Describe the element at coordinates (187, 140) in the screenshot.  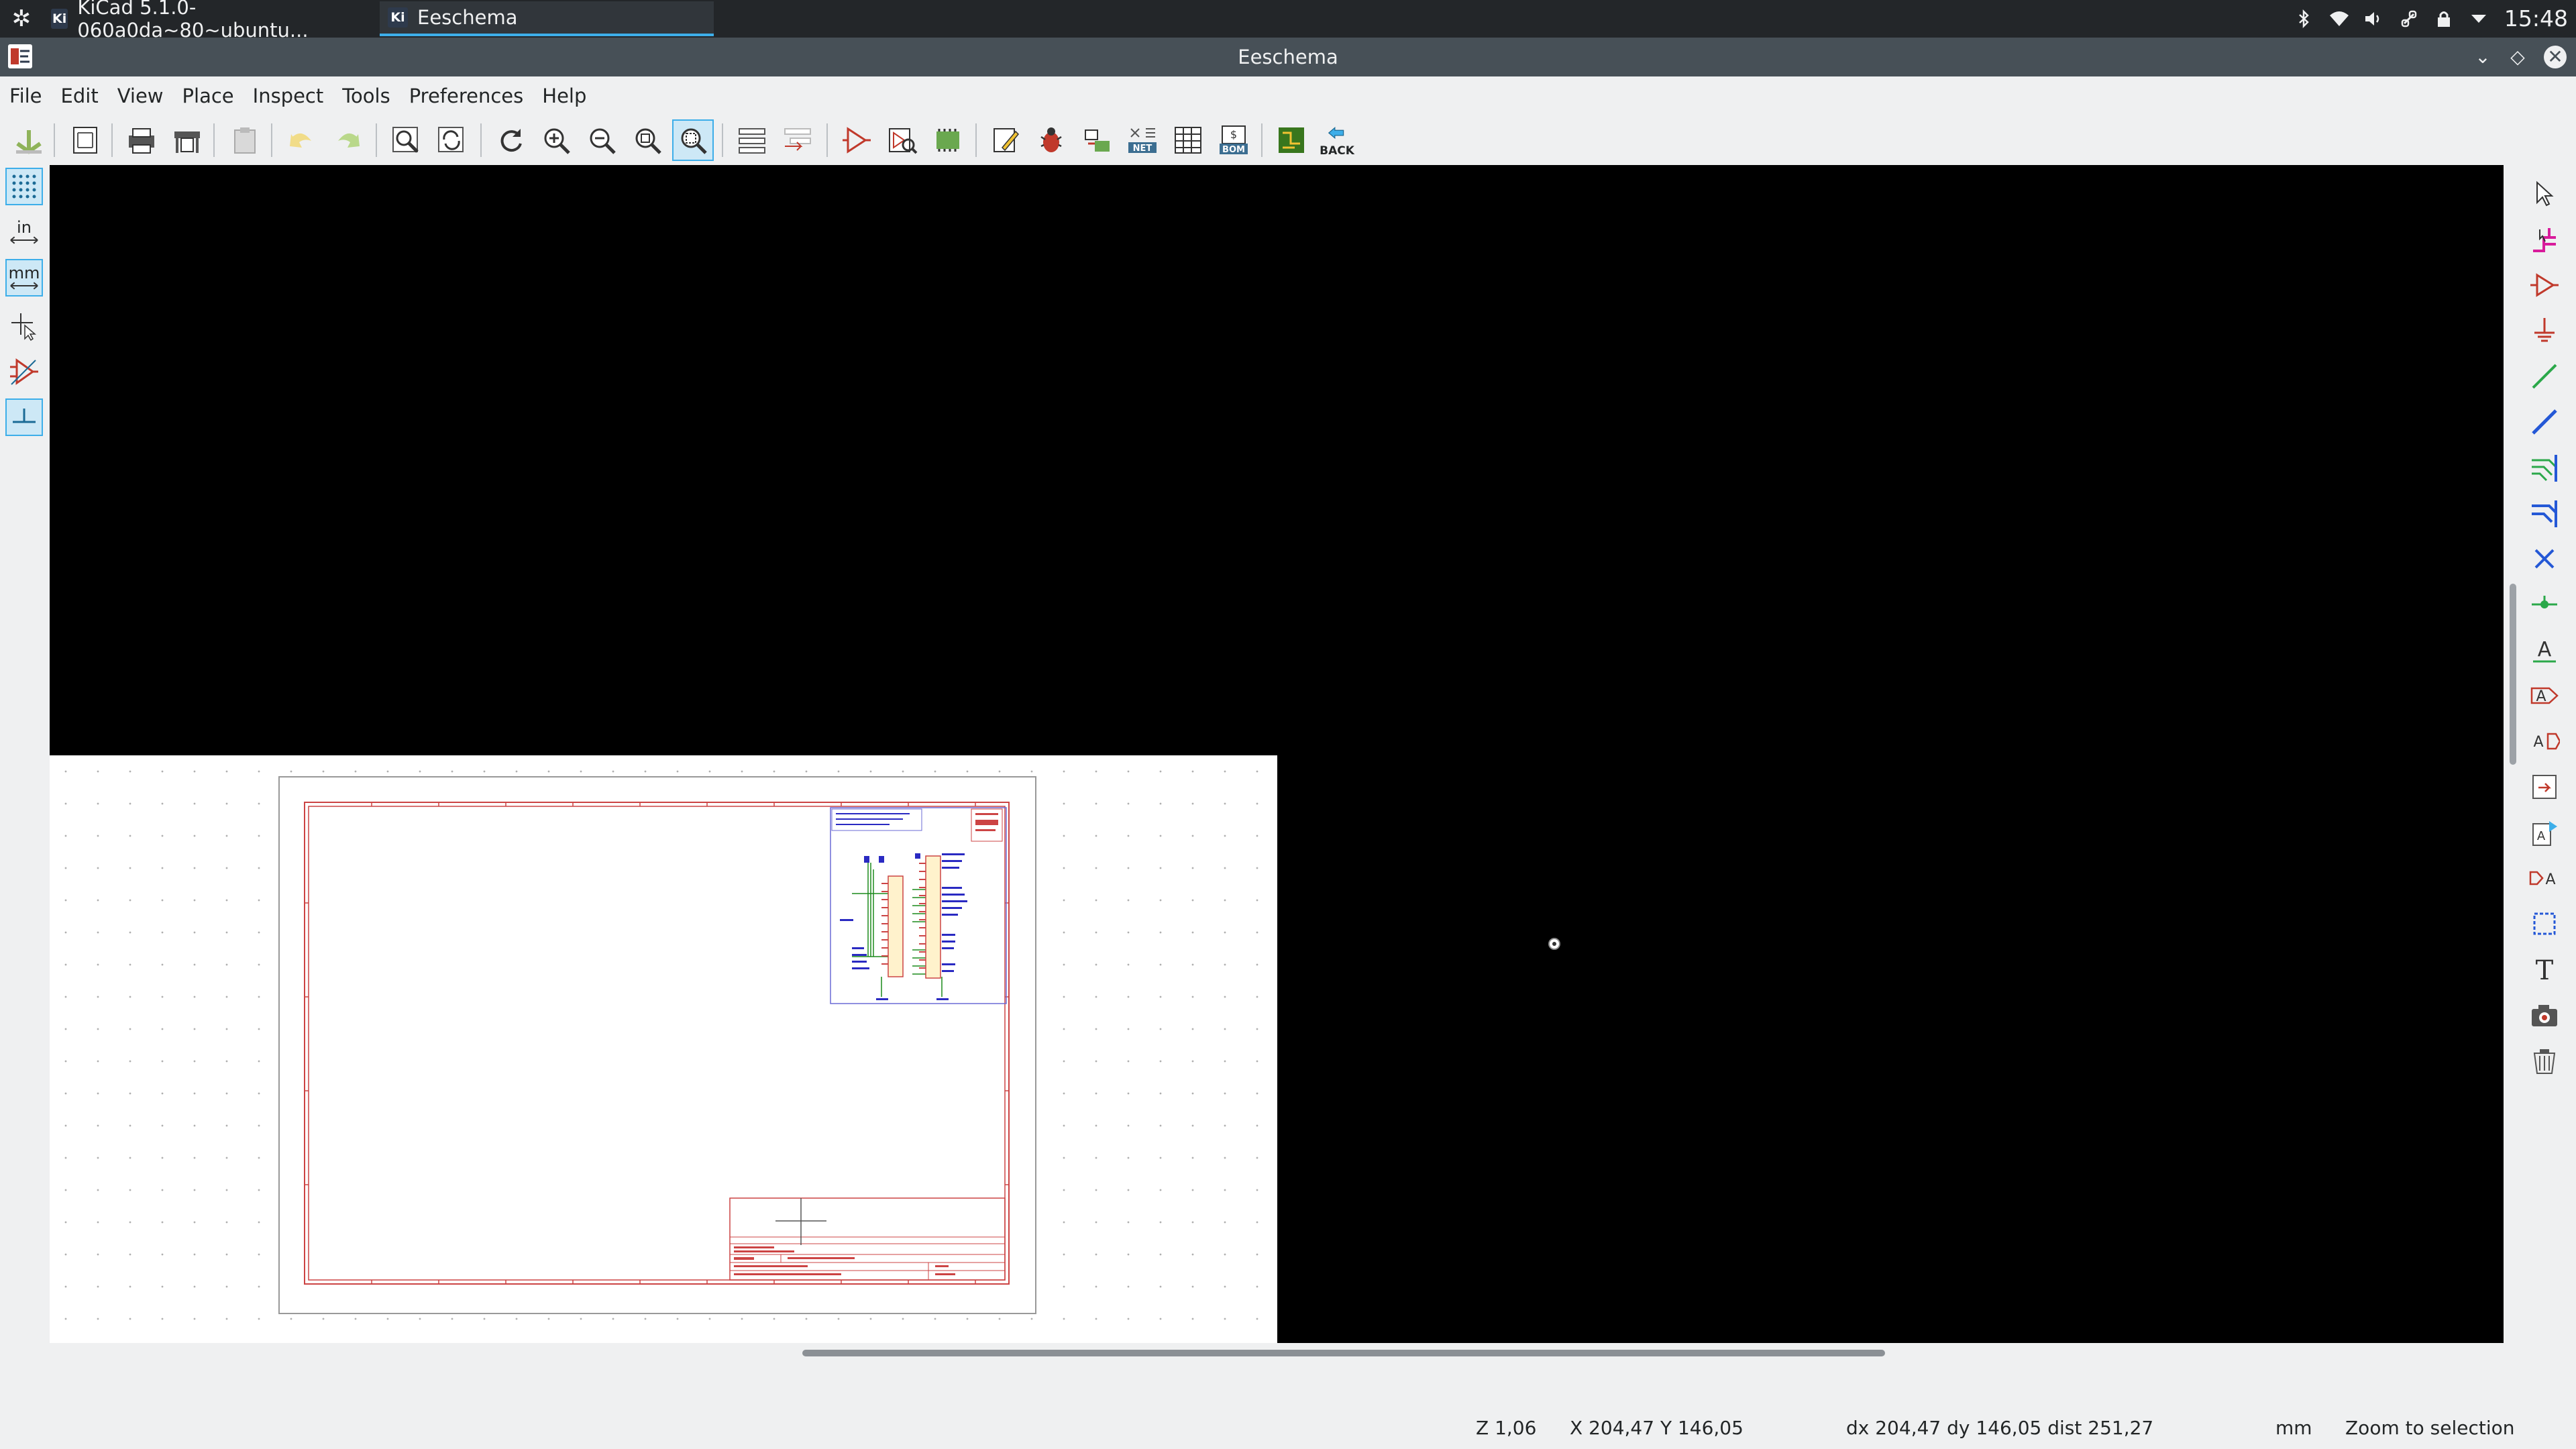
I see `plot-icon` at that location.